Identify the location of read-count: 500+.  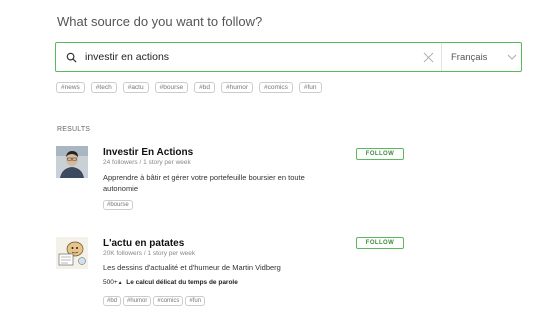
(110, 282).